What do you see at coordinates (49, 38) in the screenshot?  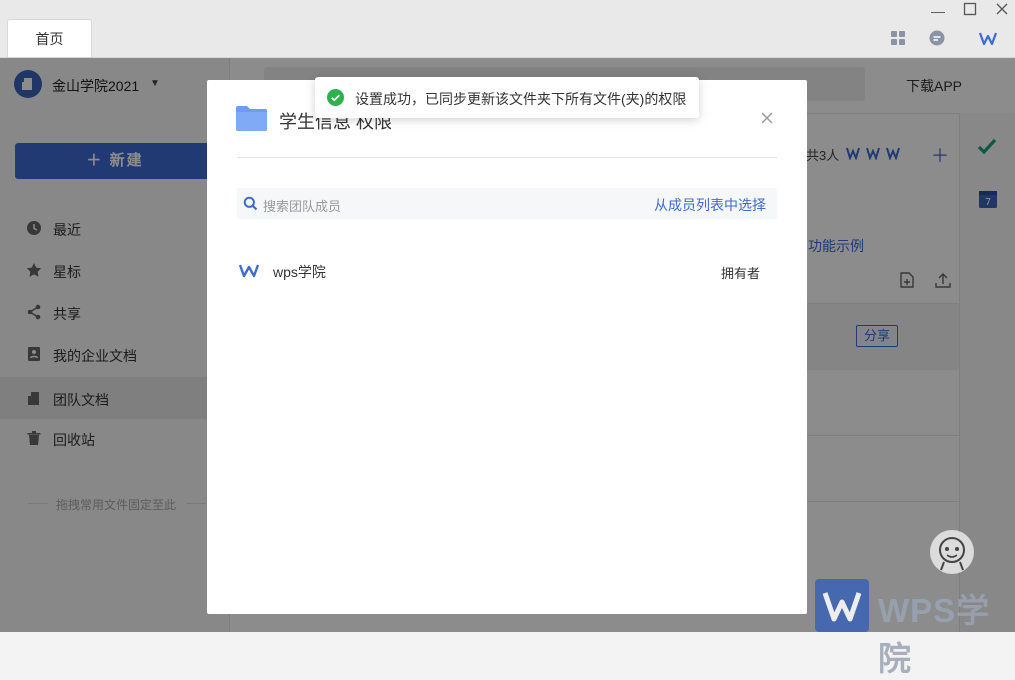 I see `tab-home: 首页` at bounding box center [49, 38].